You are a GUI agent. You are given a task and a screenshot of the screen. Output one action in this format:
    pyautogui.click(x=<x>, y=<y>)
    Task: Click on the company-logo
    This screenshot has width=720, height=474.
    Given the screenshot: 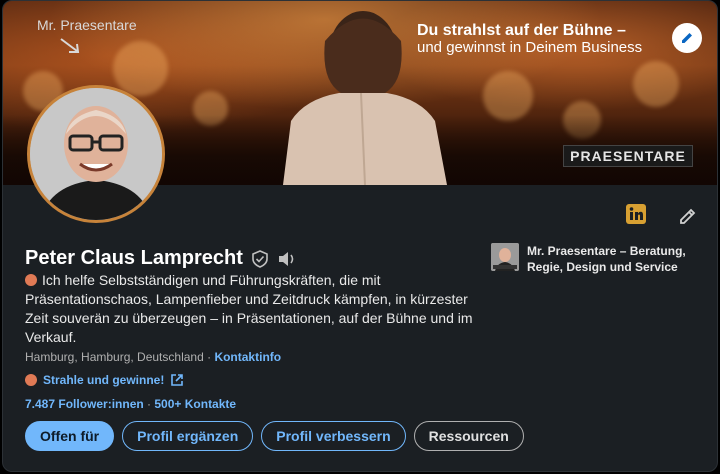 What is the action you would take?
    pyautogui.click(x=505, y=257)
    